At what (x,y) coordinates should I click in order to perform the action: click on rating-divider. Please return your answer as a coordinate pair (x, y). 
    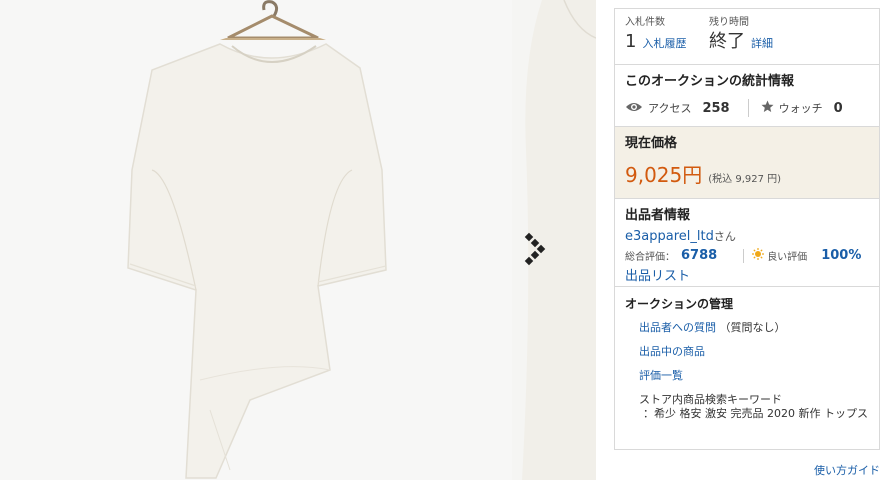
    Looking at the image, I should click on (744, 255).